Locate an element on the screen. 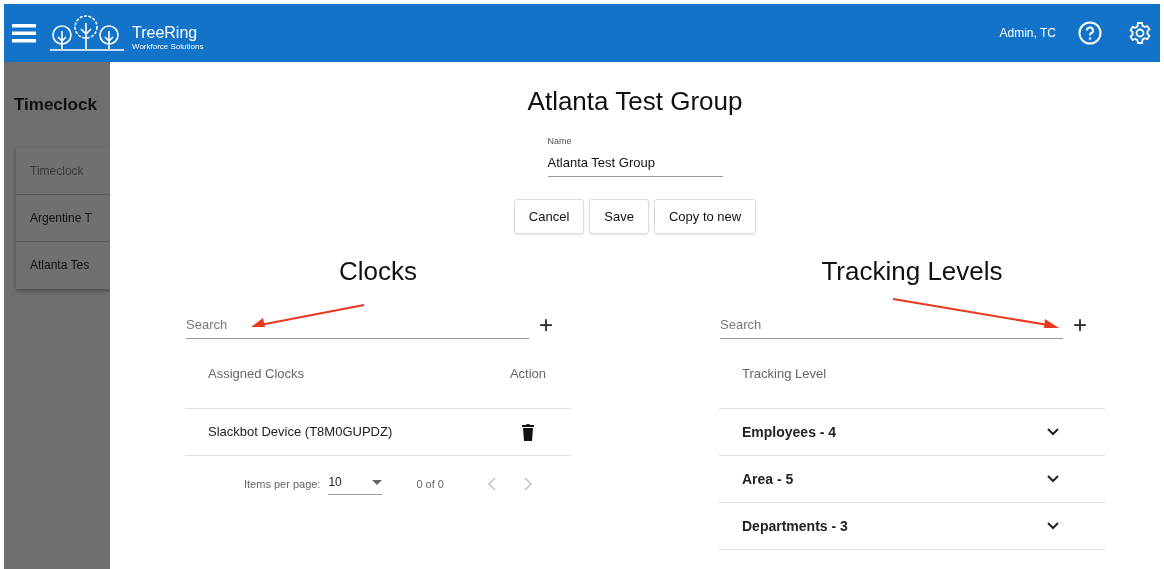 The width and height of the screenshot is (1164, 569). dialog-button: Cancel is located at coordinates (549, 216).